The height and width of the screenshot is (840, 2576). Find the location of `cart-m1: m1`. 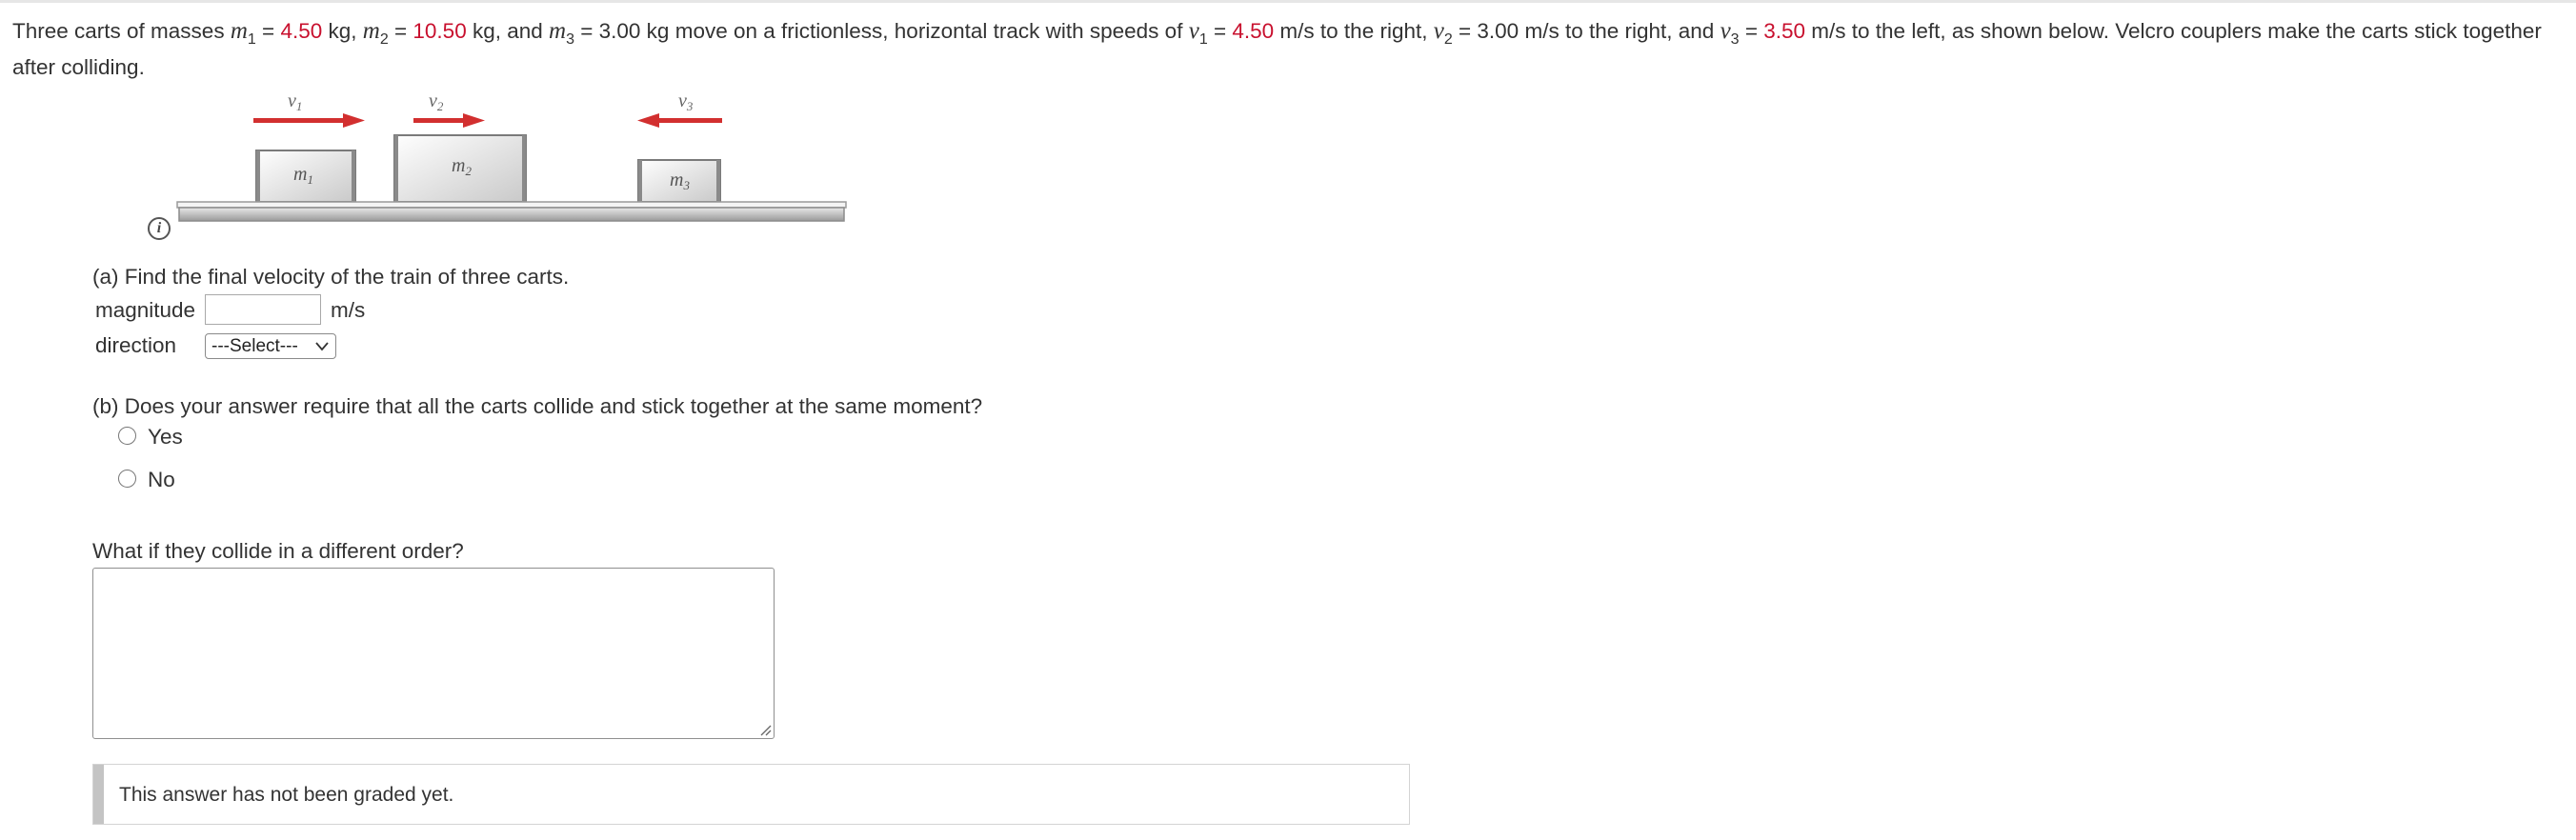

cart-m1: m1 is located at coordinates (305, 176).